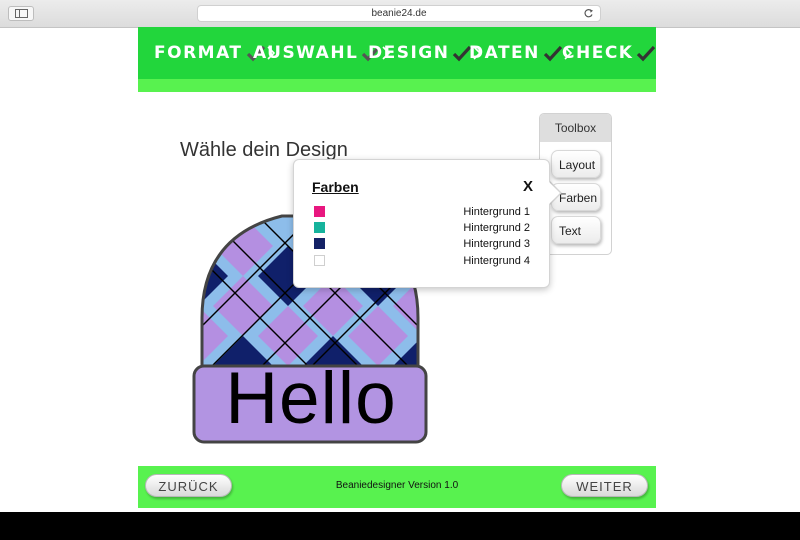 The width and height of the screenshot is (800, 540). I want to click on step-label: AUSWAHL, so click(306, 53).